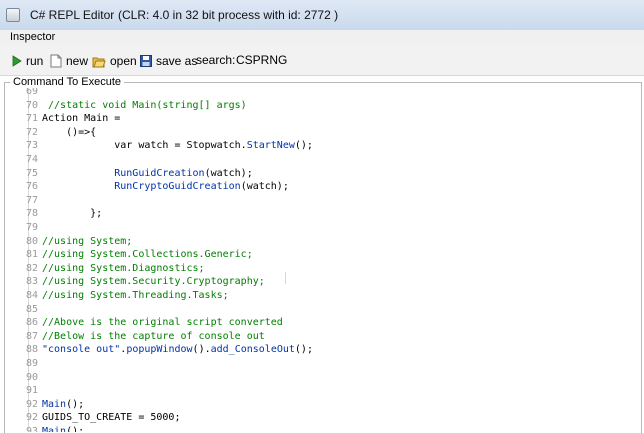  I want to click on line-number: 78, so click(31, 214).